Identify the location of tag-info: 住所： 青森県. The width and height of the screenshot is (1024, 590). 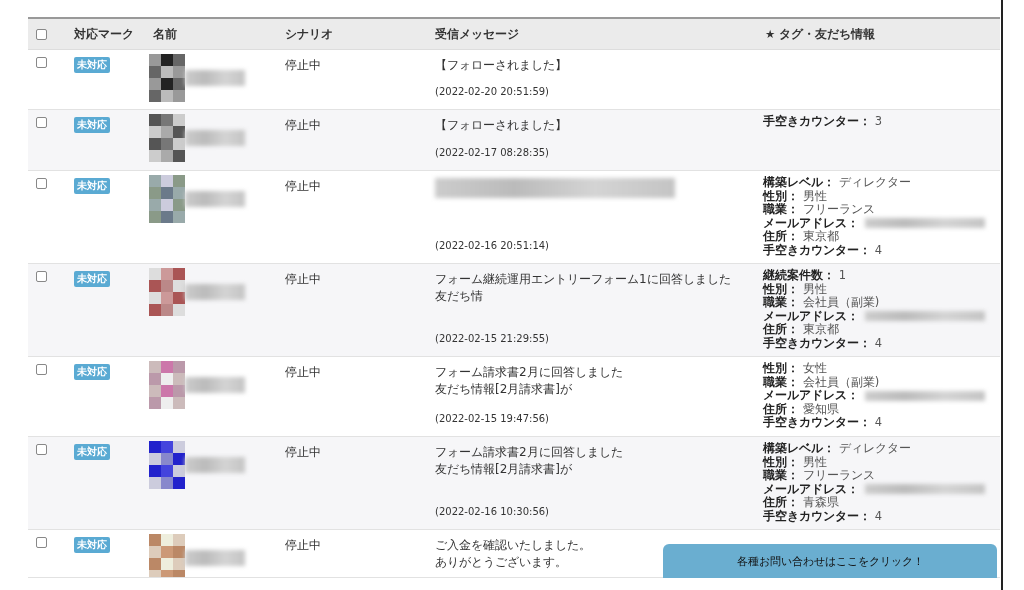
(801, 502).